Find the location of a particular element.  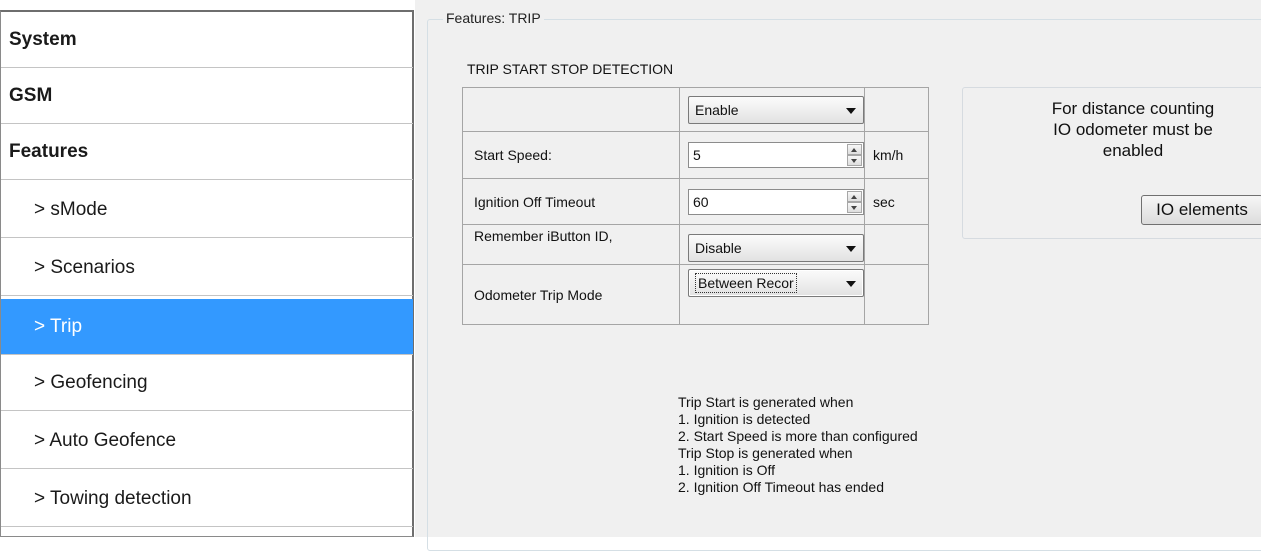

remember-ibutton-select: Disable is located at coordinates (776, 248).